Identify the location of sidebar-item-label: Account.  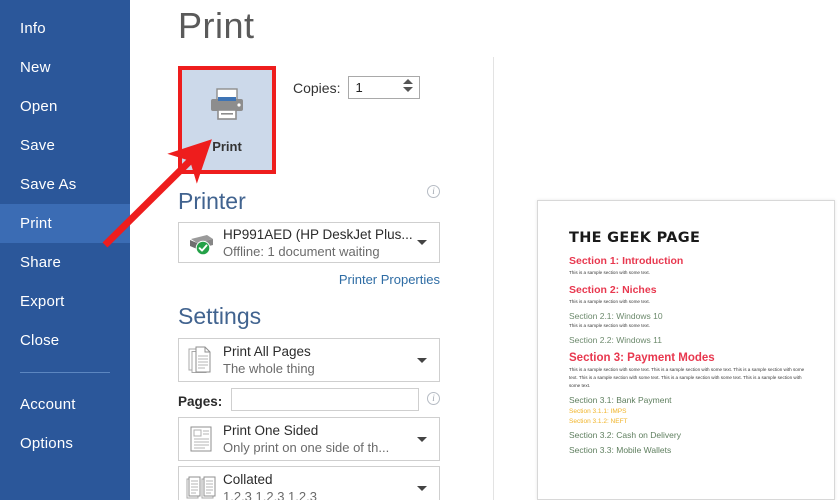
(48, 404).